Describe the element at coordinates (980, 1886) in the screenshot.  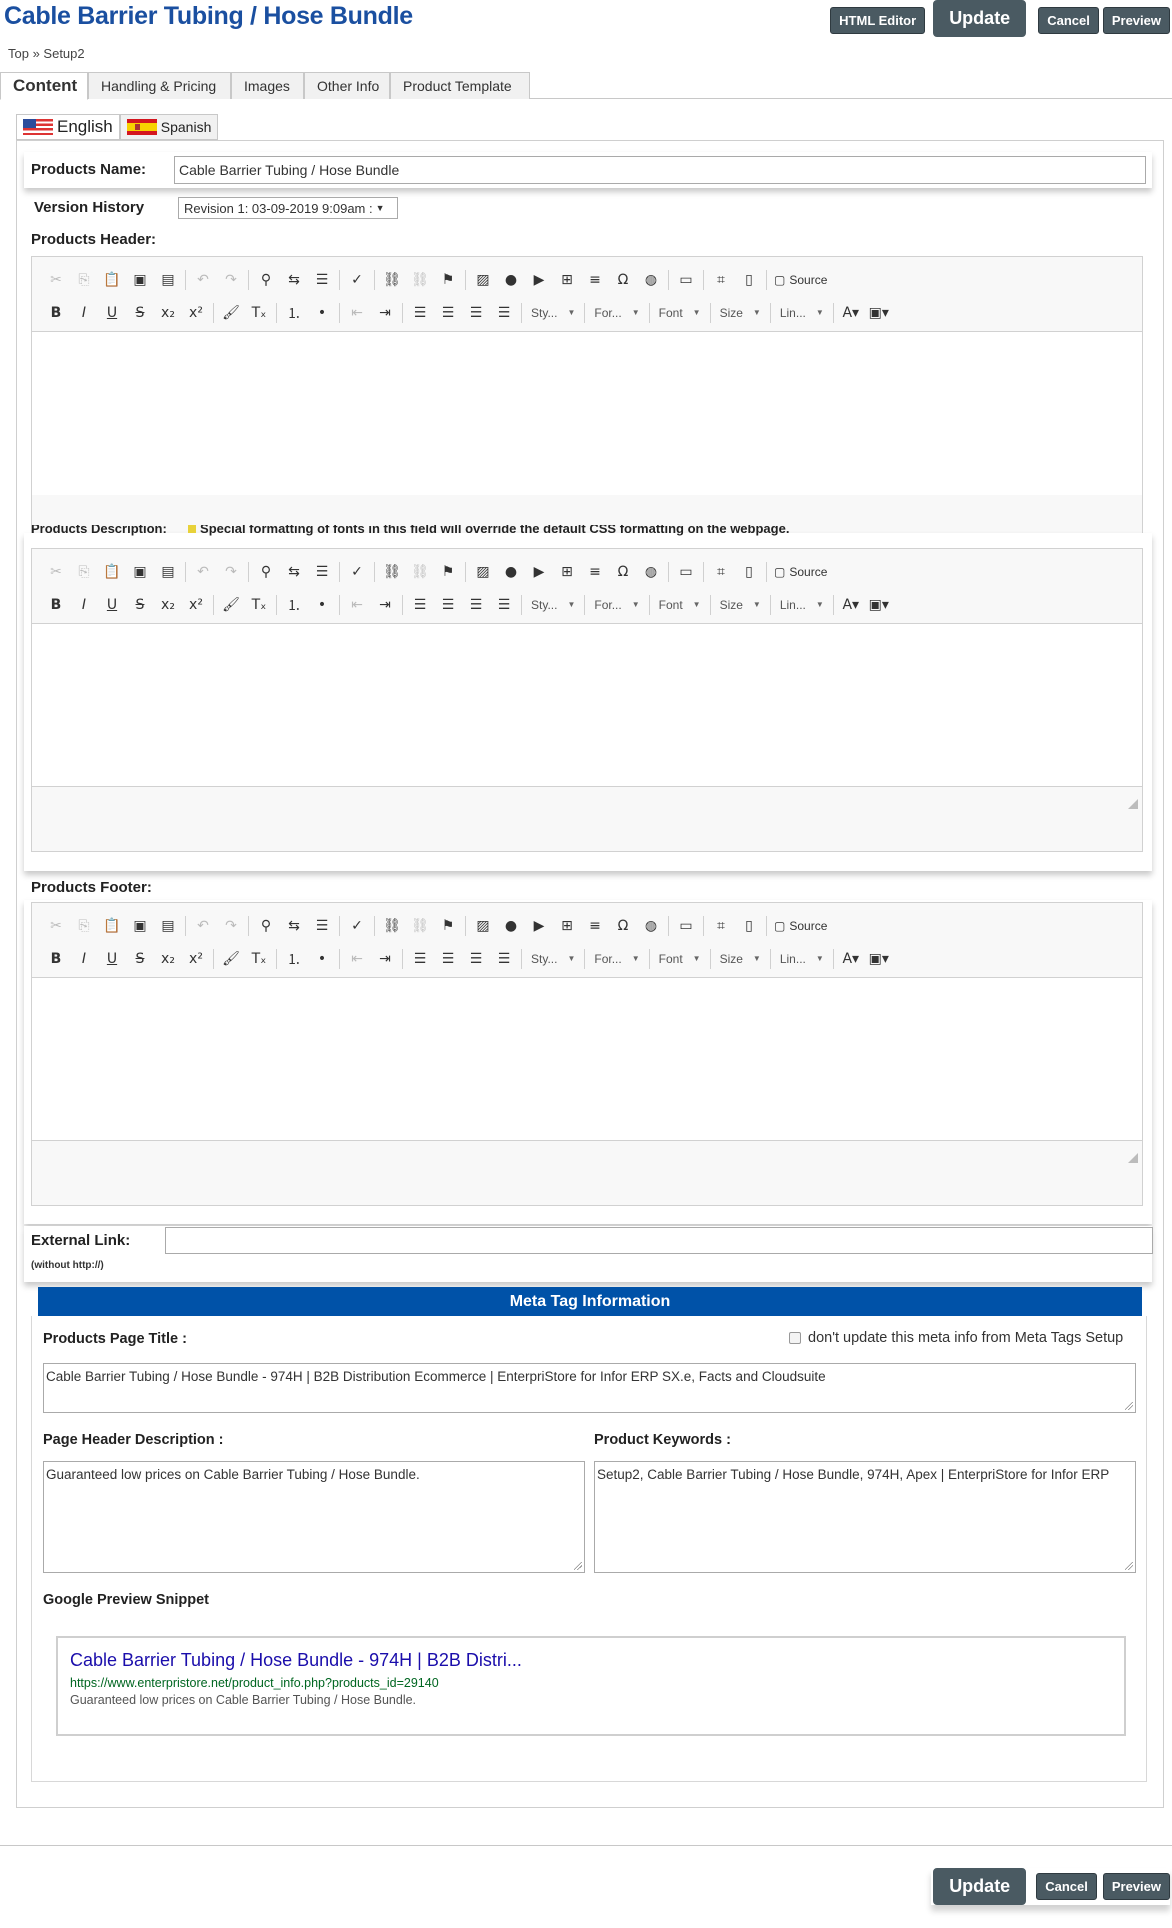
I see `update-button-bottom: Update` at that location.